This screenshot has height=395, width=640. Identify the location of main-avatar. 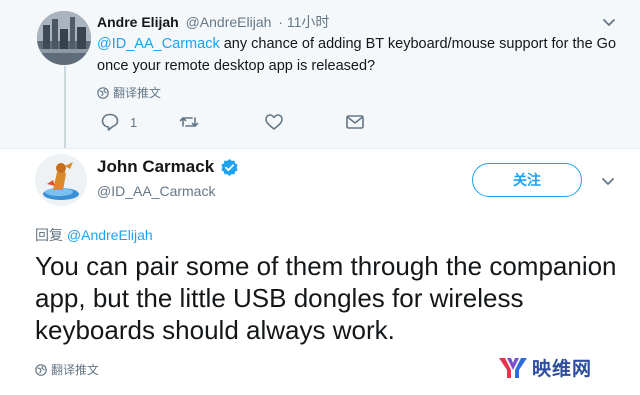
(61, 180).